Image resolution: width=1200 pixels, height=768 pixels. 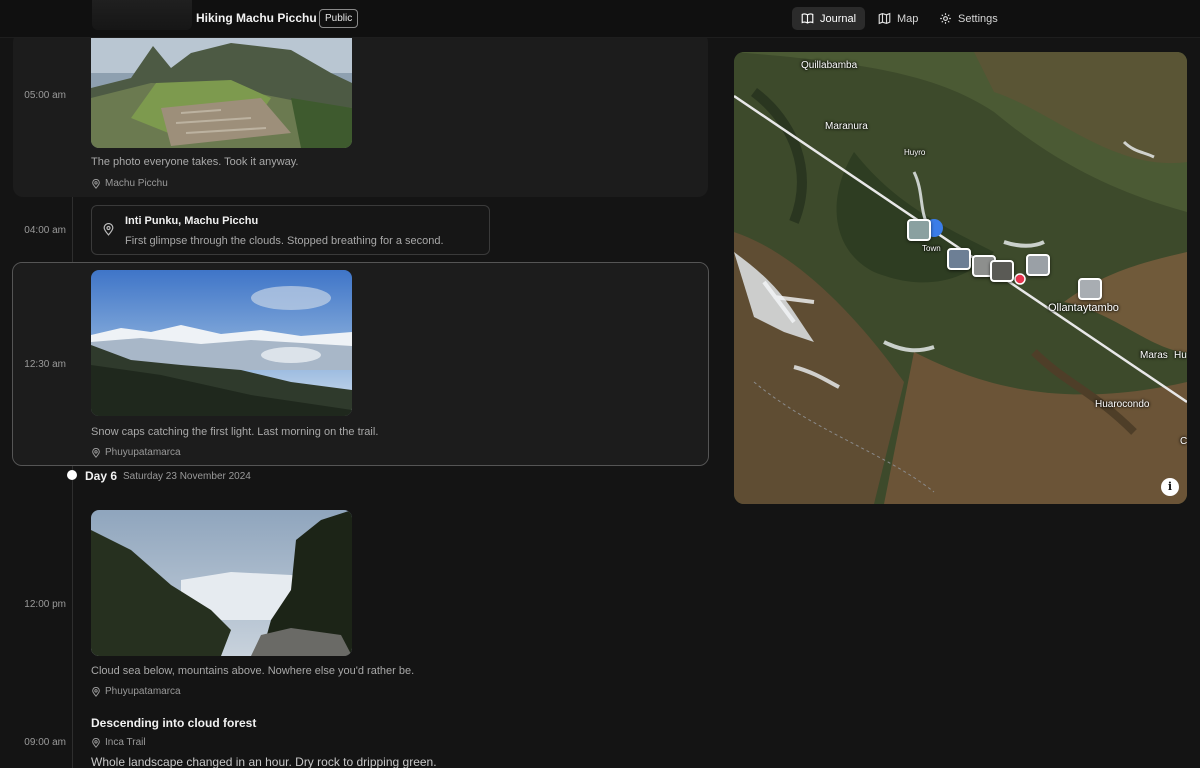 What do you see at coordinates (45, 95) in the screenshot?
I see `entry-time: 05:00 am` at bounding box center [45, 95].